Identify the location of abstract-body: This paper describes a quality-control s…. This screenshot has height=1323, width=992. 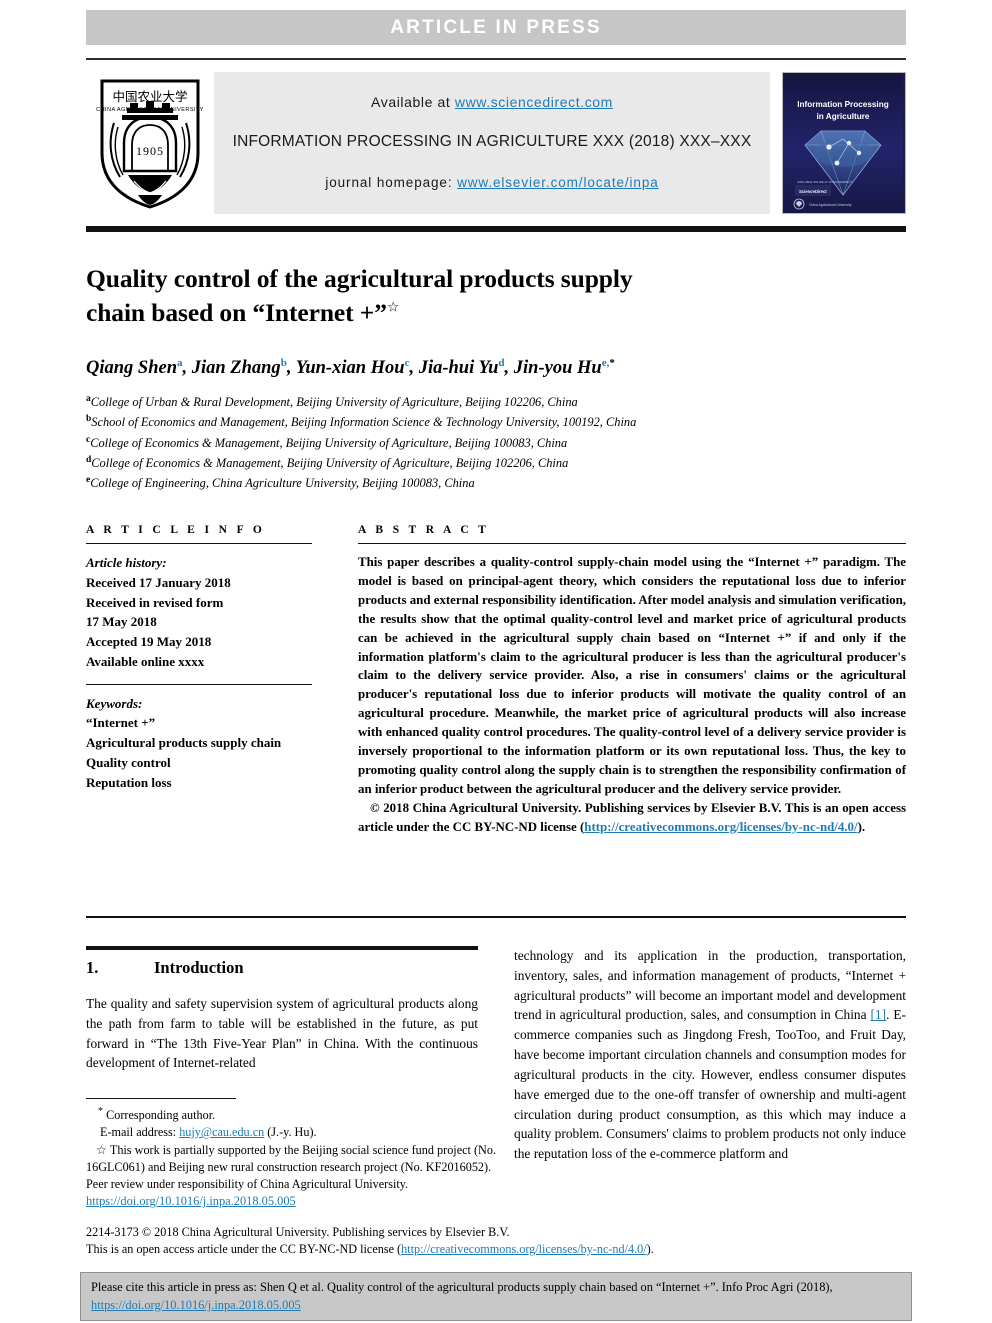
(632, 695).